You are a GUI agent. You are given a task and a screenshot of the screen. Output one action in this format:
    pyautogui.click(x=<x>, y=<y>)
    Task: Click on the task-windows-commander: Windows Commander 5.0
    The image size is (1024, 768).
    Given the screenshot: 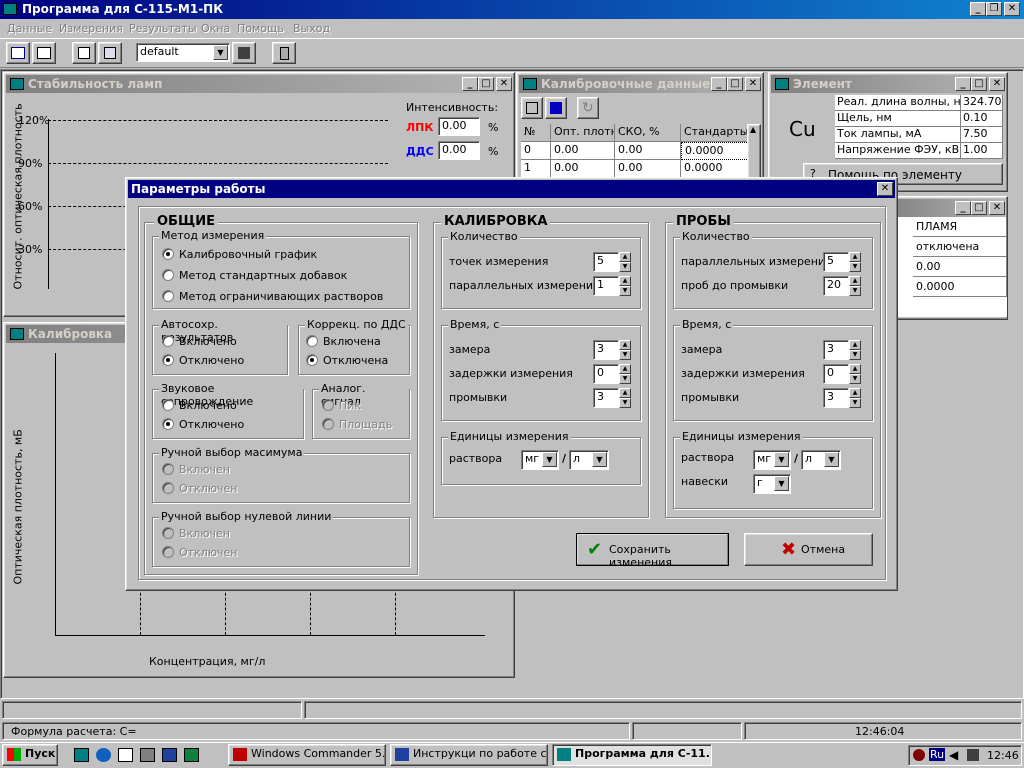 What is the action you would take?
    pyautogui.click(x=307, y=755)
    